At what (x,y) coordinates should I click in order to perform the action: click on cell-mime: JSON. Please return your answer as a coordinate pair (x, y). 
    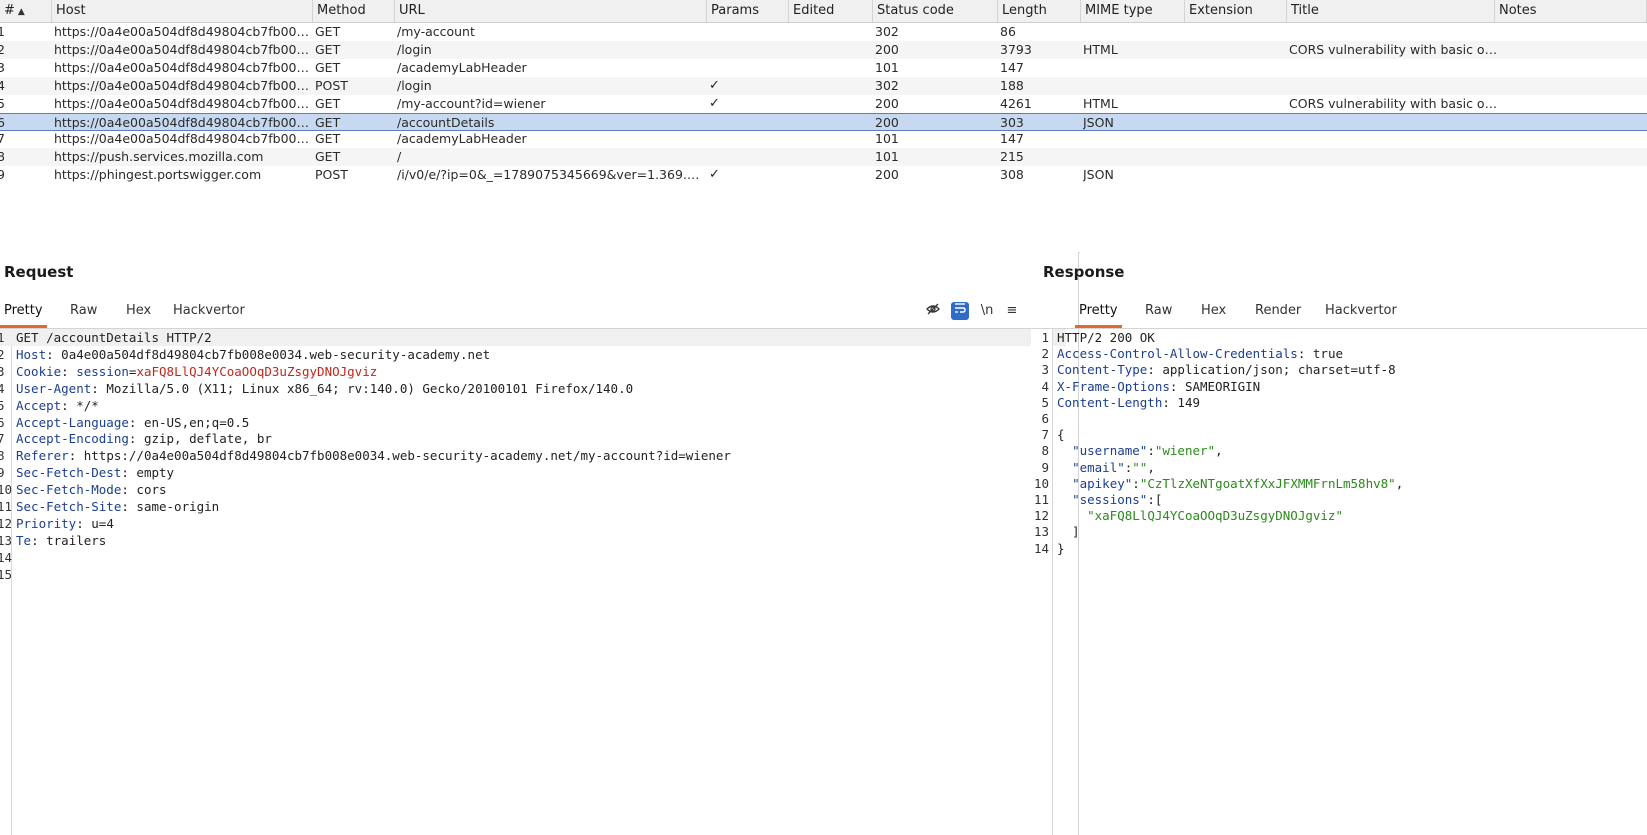
    Looking at the image, I should click on (1098, 175).